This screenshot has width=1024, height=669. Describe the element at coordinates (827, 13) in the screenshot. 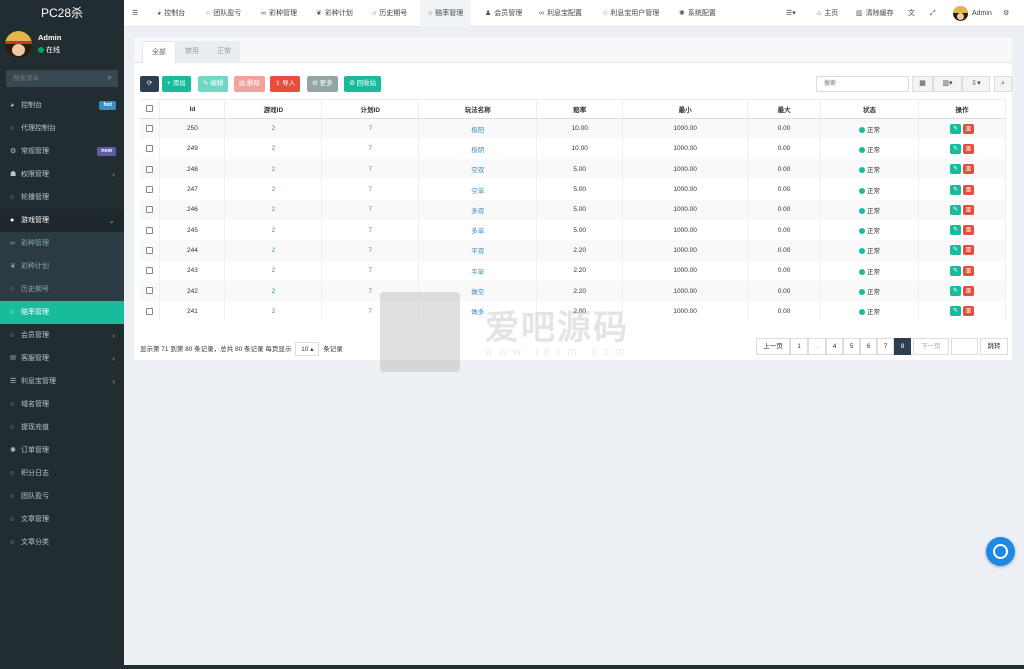

I see `home-link: ⌂ 主页` at that location.